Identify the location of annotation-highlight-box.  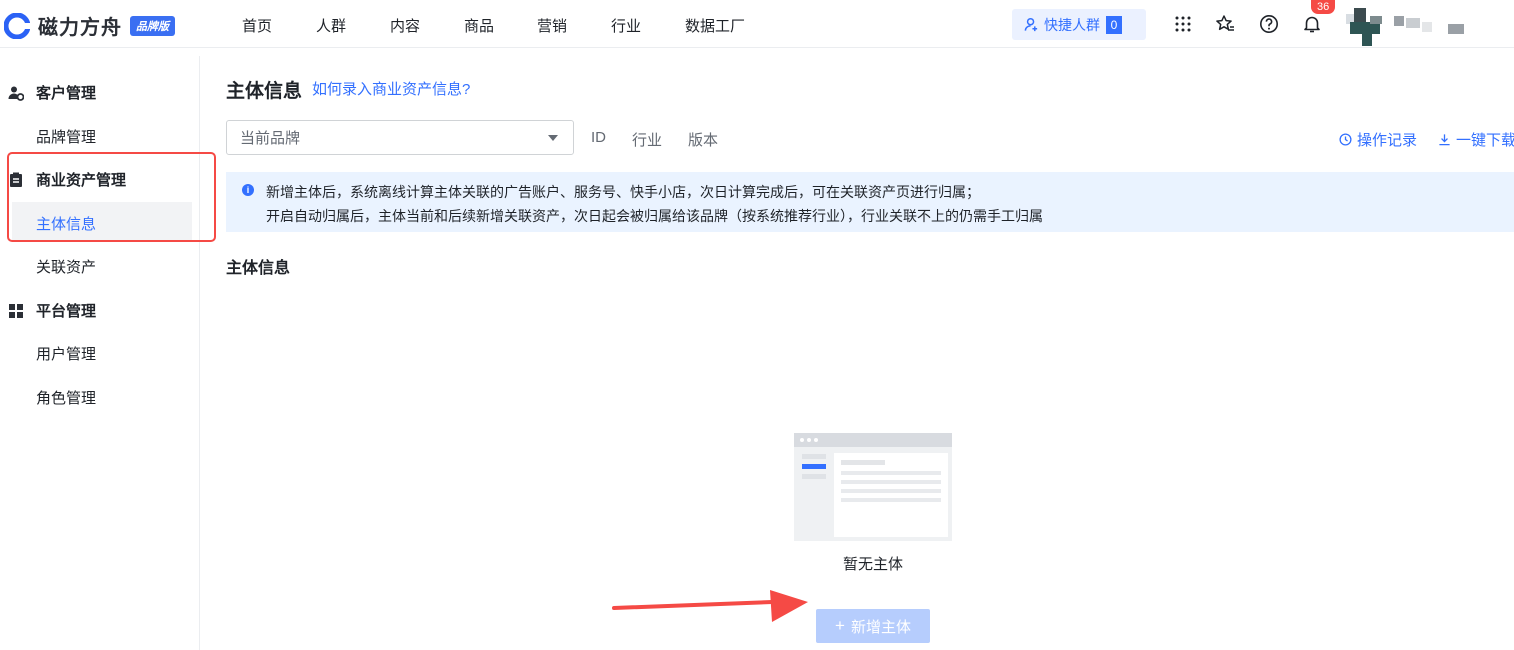
(111, 197).